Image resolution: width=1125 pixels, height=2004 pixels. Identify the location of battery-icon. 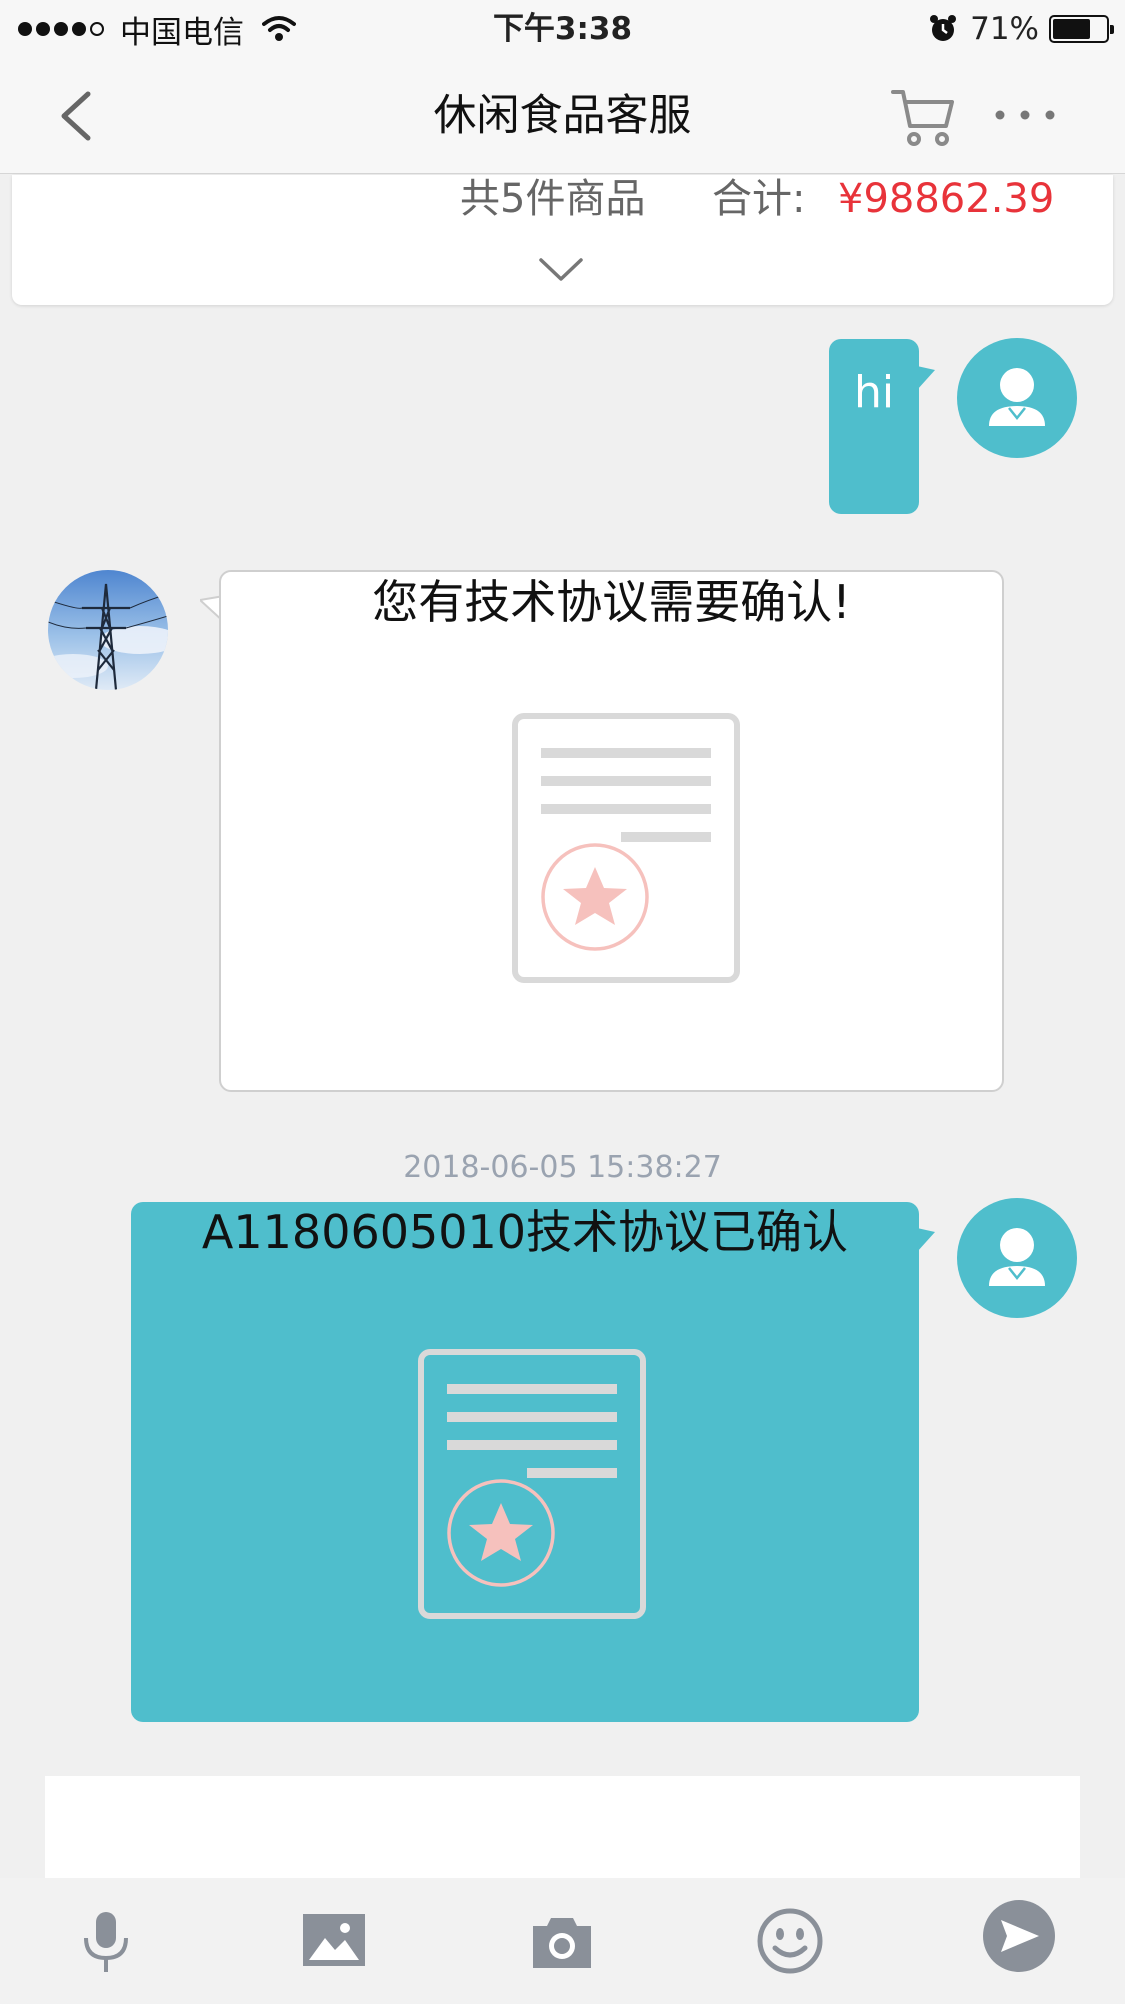
(1081, 29).